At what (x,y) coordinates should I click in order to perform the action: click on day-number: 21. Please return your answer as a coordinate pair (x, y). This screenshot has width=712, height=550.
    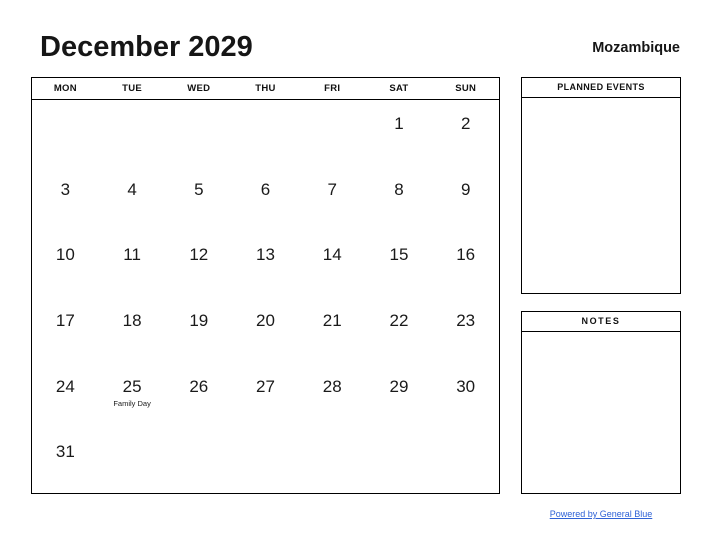
    Looking at the image, I should click on (332, 321).